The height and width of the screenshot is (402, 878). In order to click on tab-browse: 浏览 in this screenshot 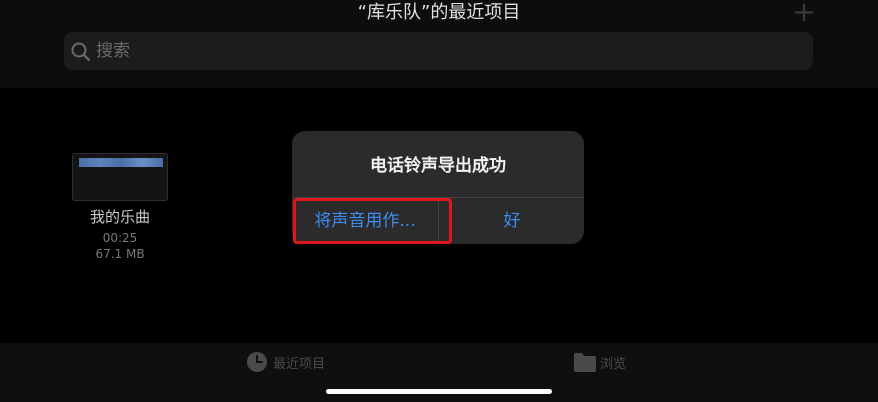, I will do `click(618, 363)`.